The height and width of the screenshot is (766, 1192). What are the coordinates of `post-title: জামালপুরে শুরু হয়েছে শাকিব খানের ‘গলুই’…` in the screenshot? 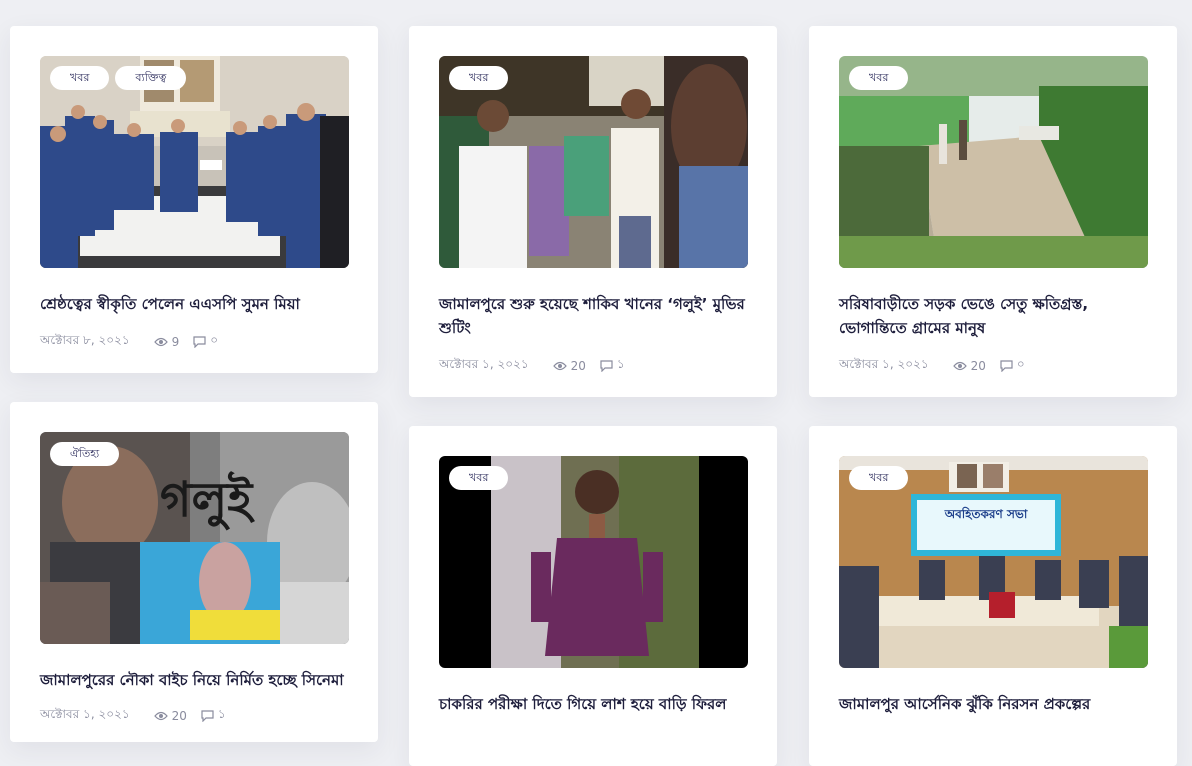 It's located at (593, 316).